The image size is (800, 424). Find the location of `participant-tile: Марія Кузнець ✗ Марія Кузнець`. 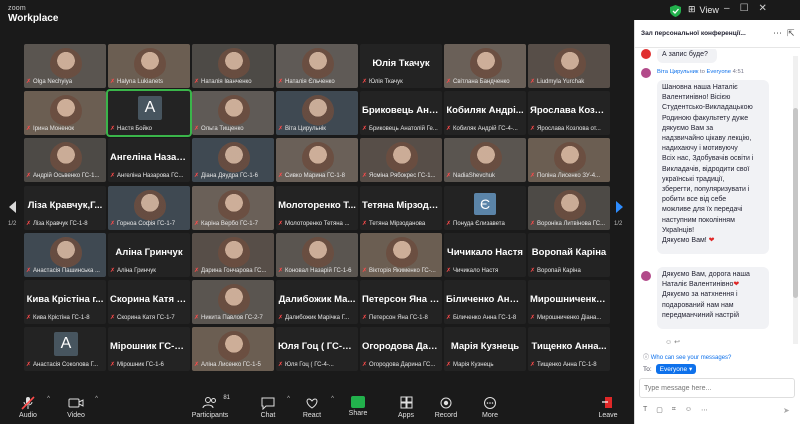

participant-tile: Марія Кузнець ✗ Марія Кузнець is located at coordinates (485, 349).